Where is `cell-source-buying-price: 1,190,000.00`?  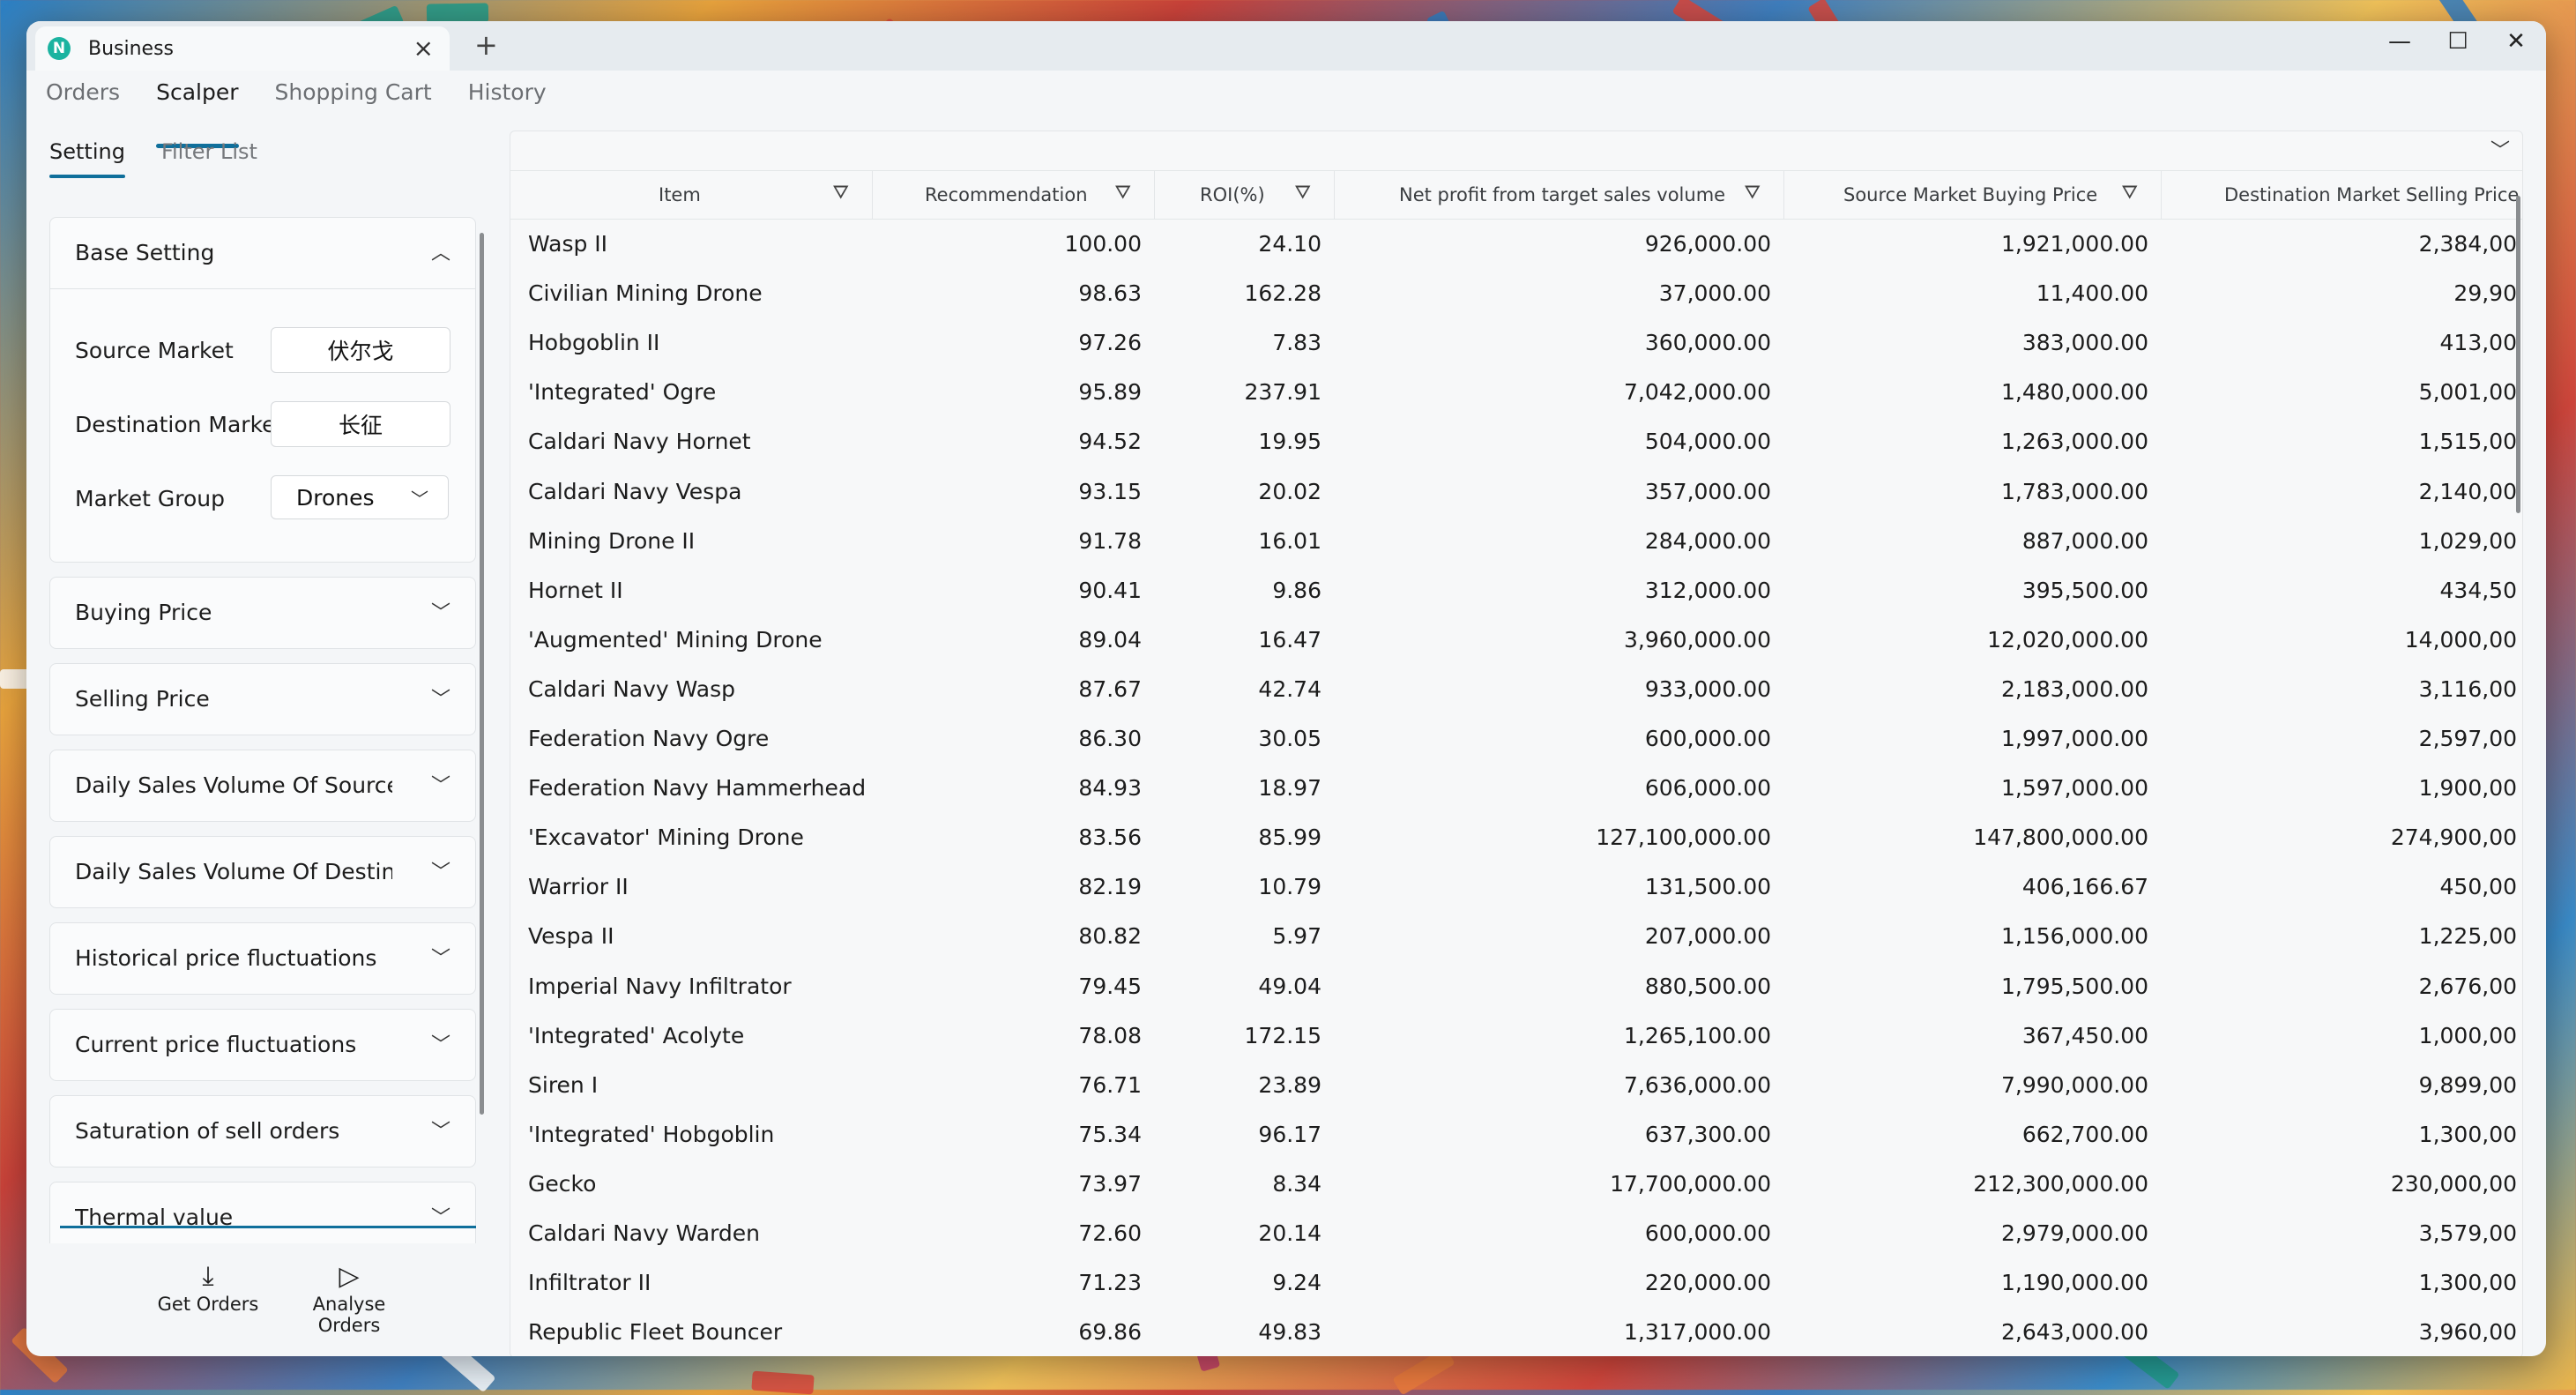
cell-source-buying-price: 1,190,000.00 is located at coordinates (2074, 1283).